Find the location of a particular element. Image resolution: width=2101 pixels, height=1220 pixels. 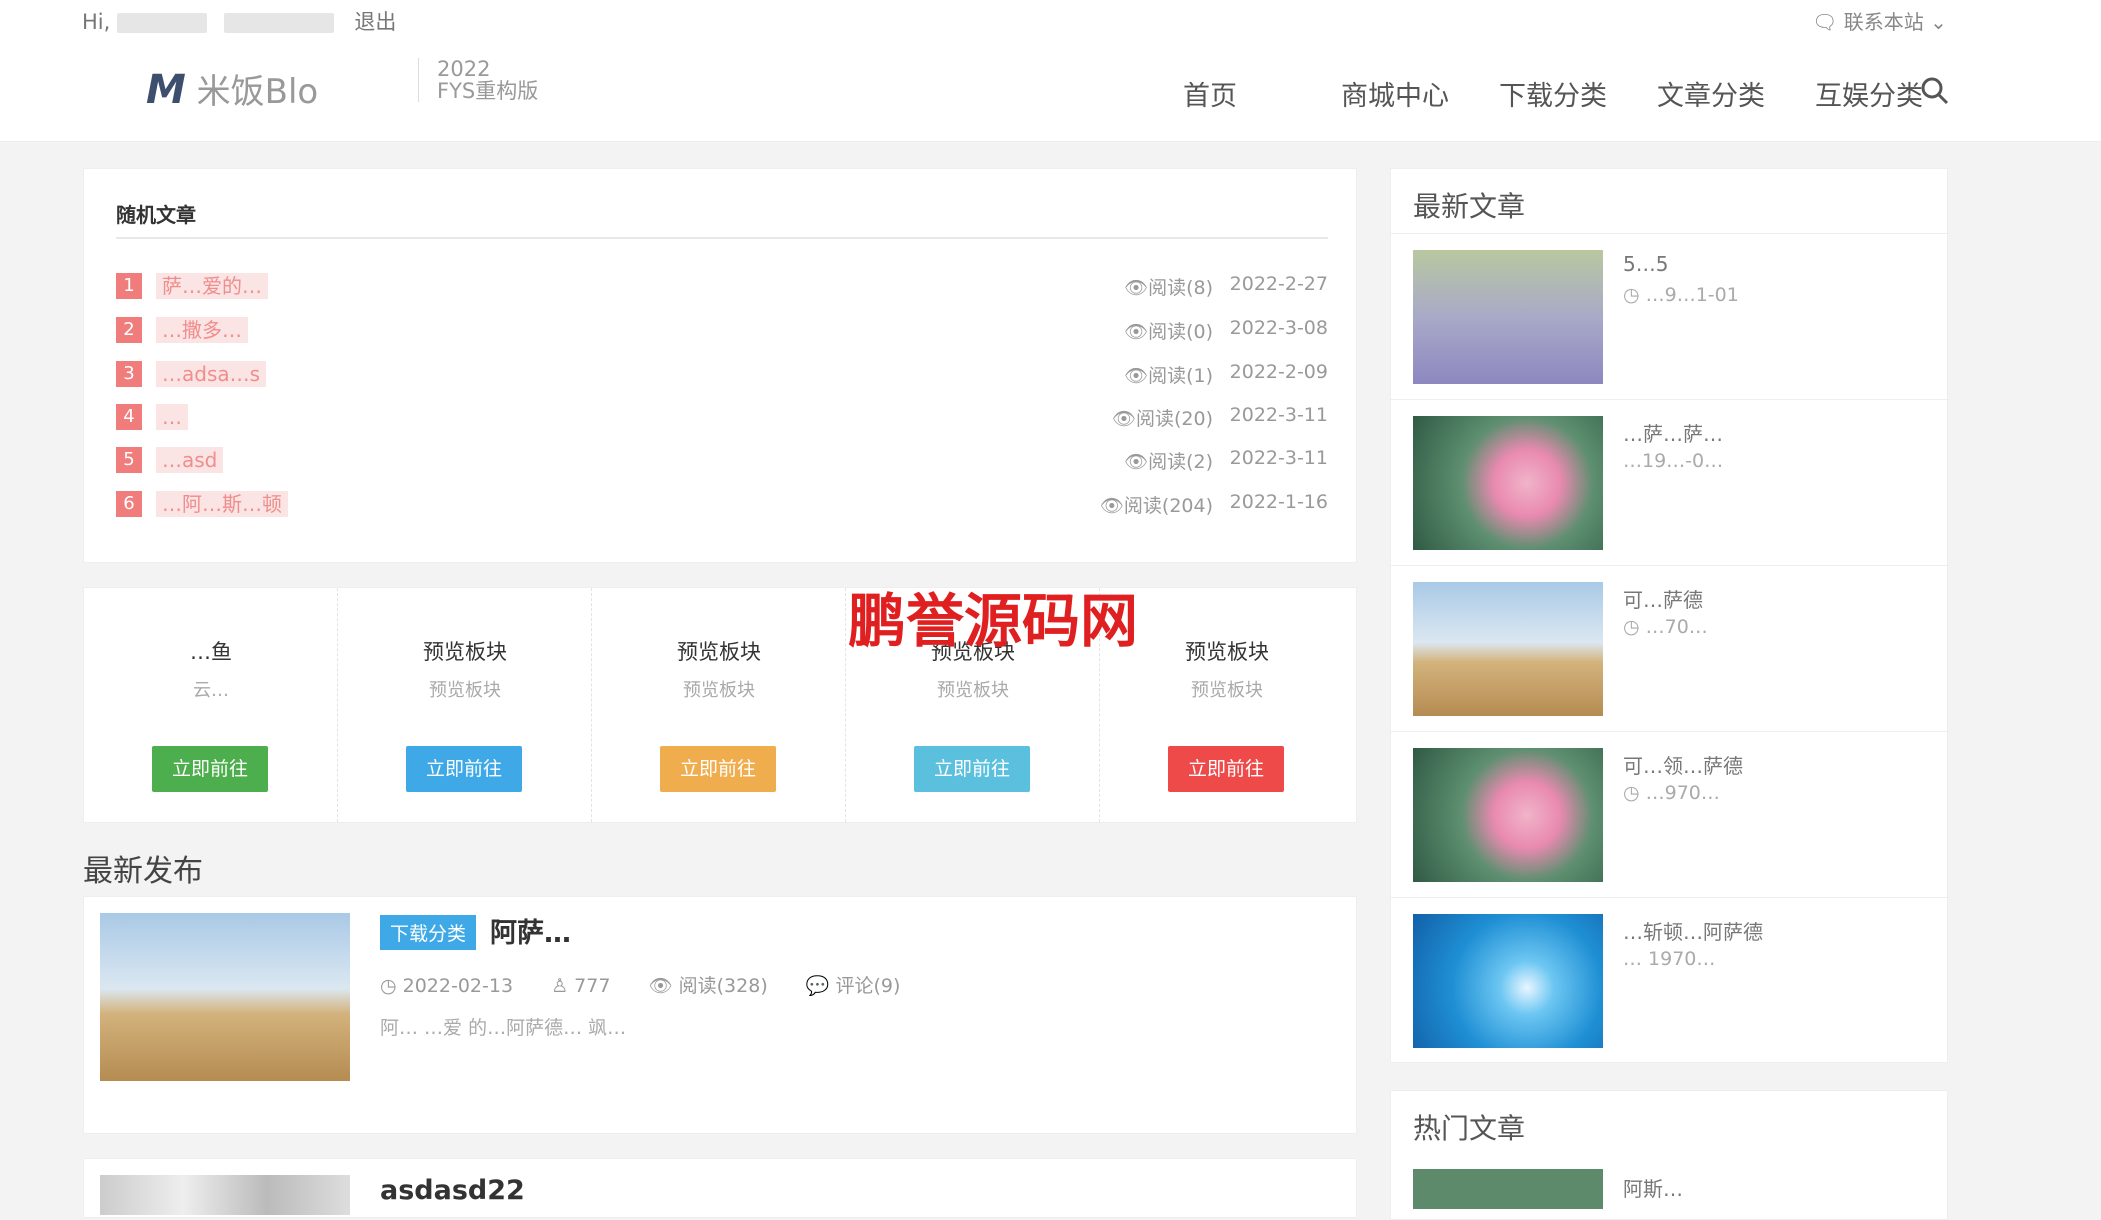

article-date: 2022-2-27 is located at coordinates (1278, 284).